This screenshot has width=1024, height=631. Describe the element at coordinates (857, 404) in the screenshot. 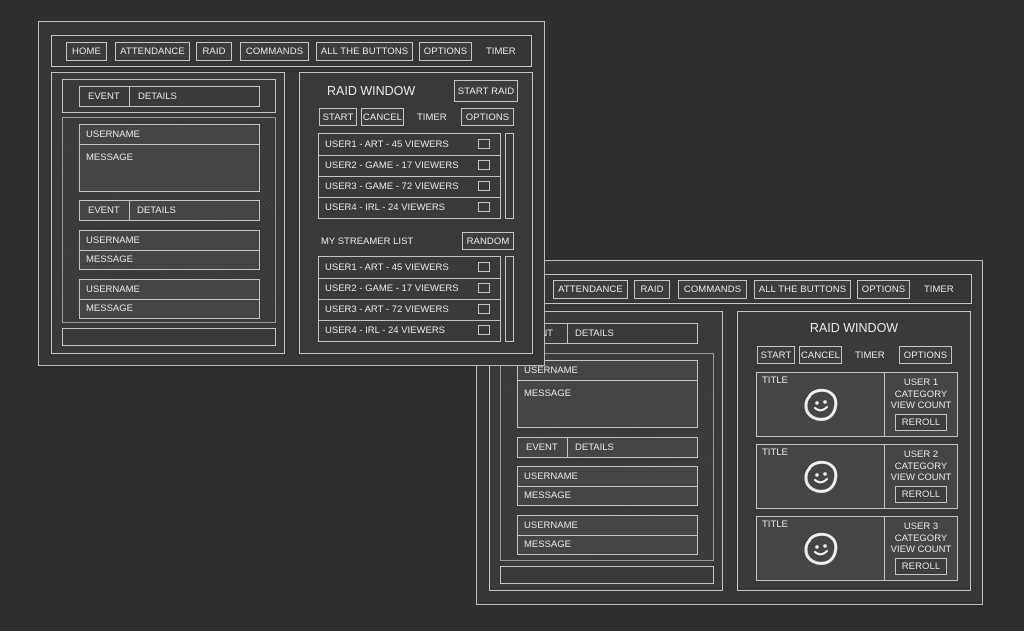

I see `raid-card-1: TITLE USER 1 CATEGORY VIEW COUNT REROLL` at that location.